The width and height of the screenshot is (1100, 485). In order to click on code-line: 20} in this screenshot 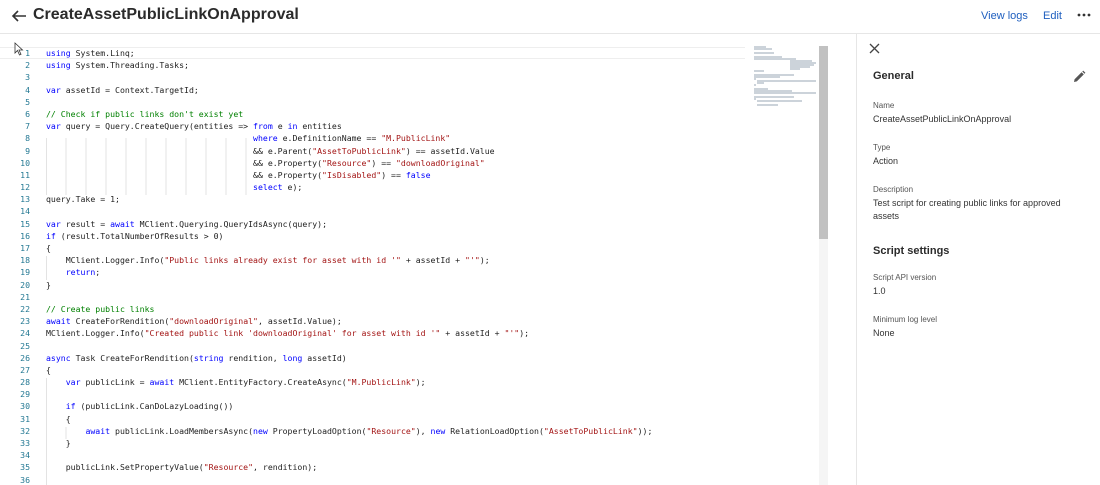, I will do `click(372, 285)`.